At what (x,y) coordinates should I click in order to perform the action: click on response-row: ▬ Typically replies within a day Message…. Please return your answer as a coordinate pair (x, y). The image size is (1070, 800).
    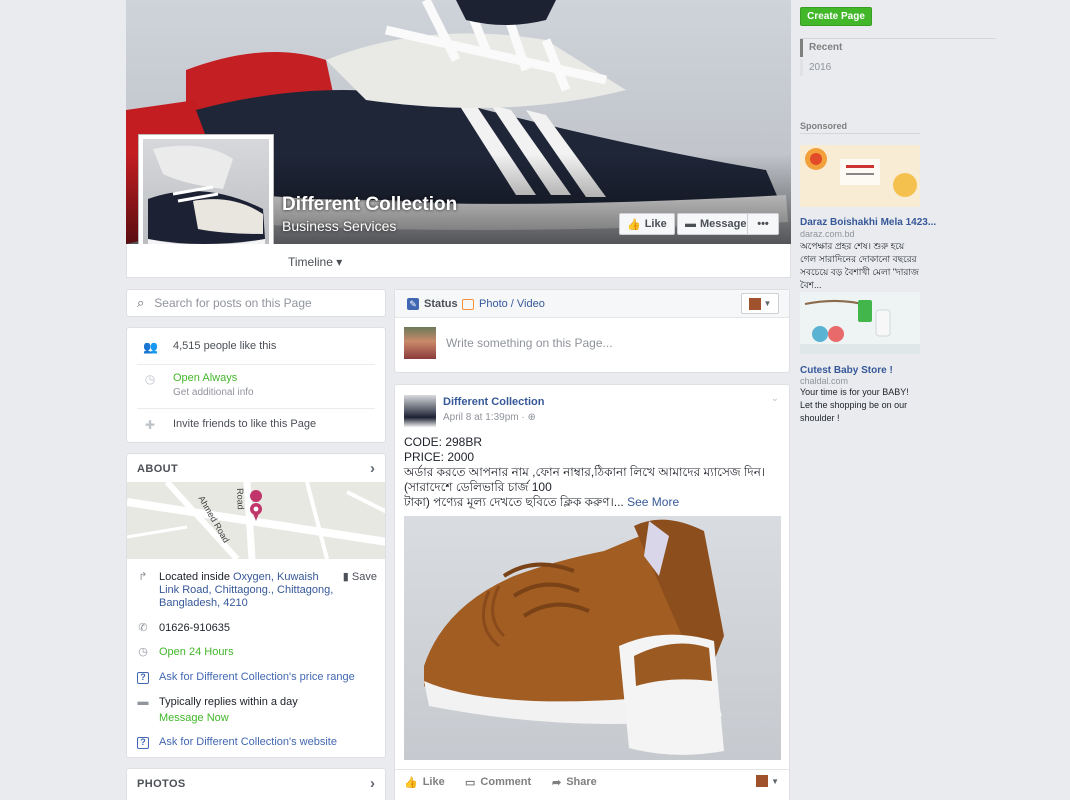
    Looking at the image, I should click on (257, 710).